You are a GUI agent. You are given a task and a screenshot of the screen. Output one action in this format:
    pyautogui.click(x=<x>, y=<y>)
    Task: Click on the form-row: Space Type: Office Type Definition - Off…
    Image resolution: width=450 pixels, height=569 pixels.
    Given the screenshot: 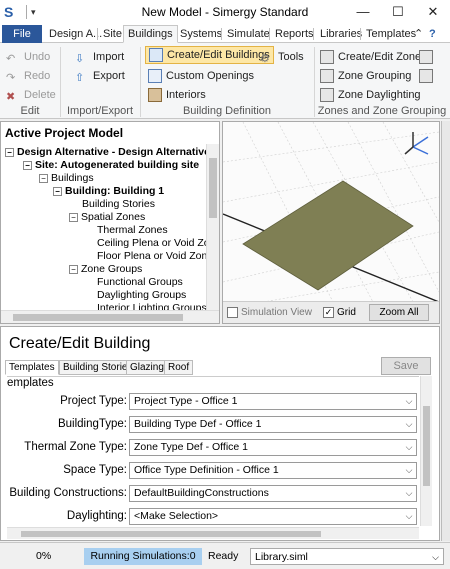 What is the action you would take?
    pyautogui.click(x=213, y=471)
    